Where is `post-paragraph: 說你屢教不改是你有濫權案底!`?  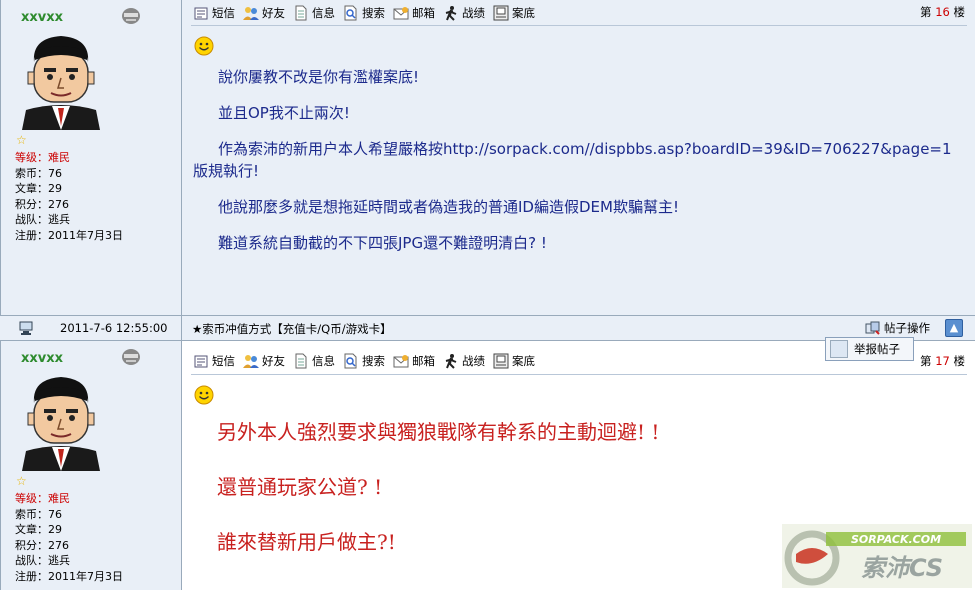 post-paragraph: 說你屢教不改是你有濫權案底! is located at coordinates (319, 77).